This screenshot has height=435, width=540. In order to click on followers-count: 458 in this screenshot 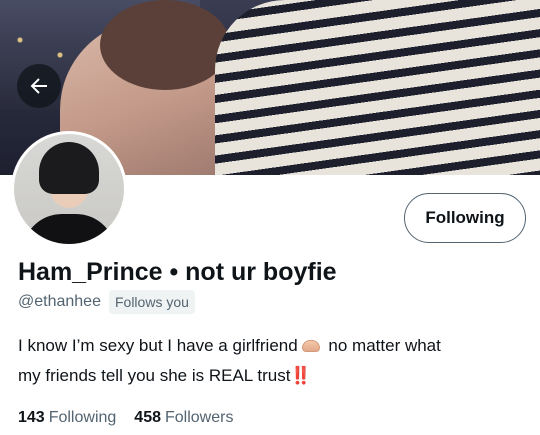, I will do `click(147, 417)`.